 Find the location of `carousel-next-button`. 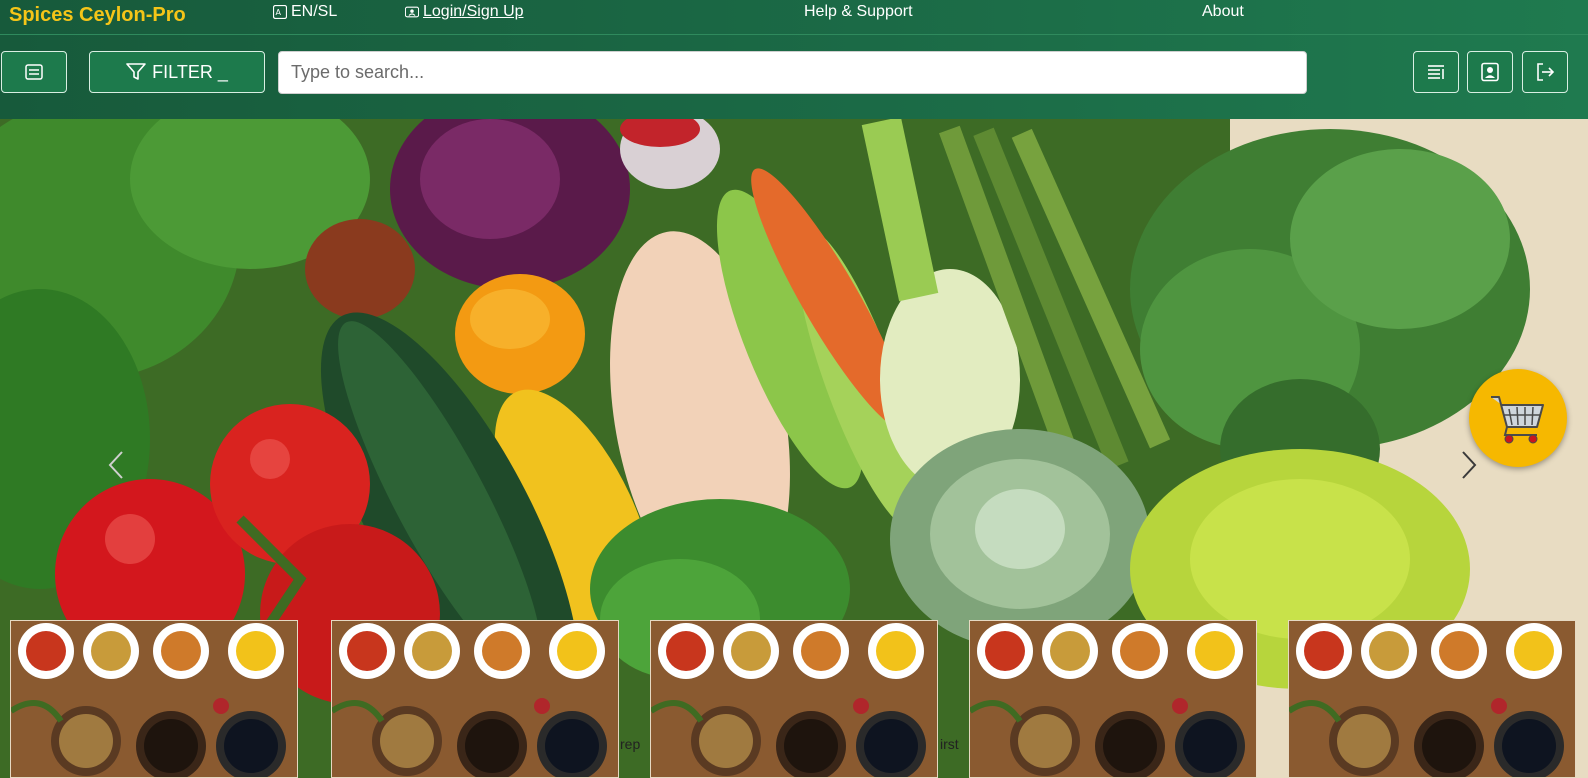

carousel-next-button is located at coordinates (1469, 465).